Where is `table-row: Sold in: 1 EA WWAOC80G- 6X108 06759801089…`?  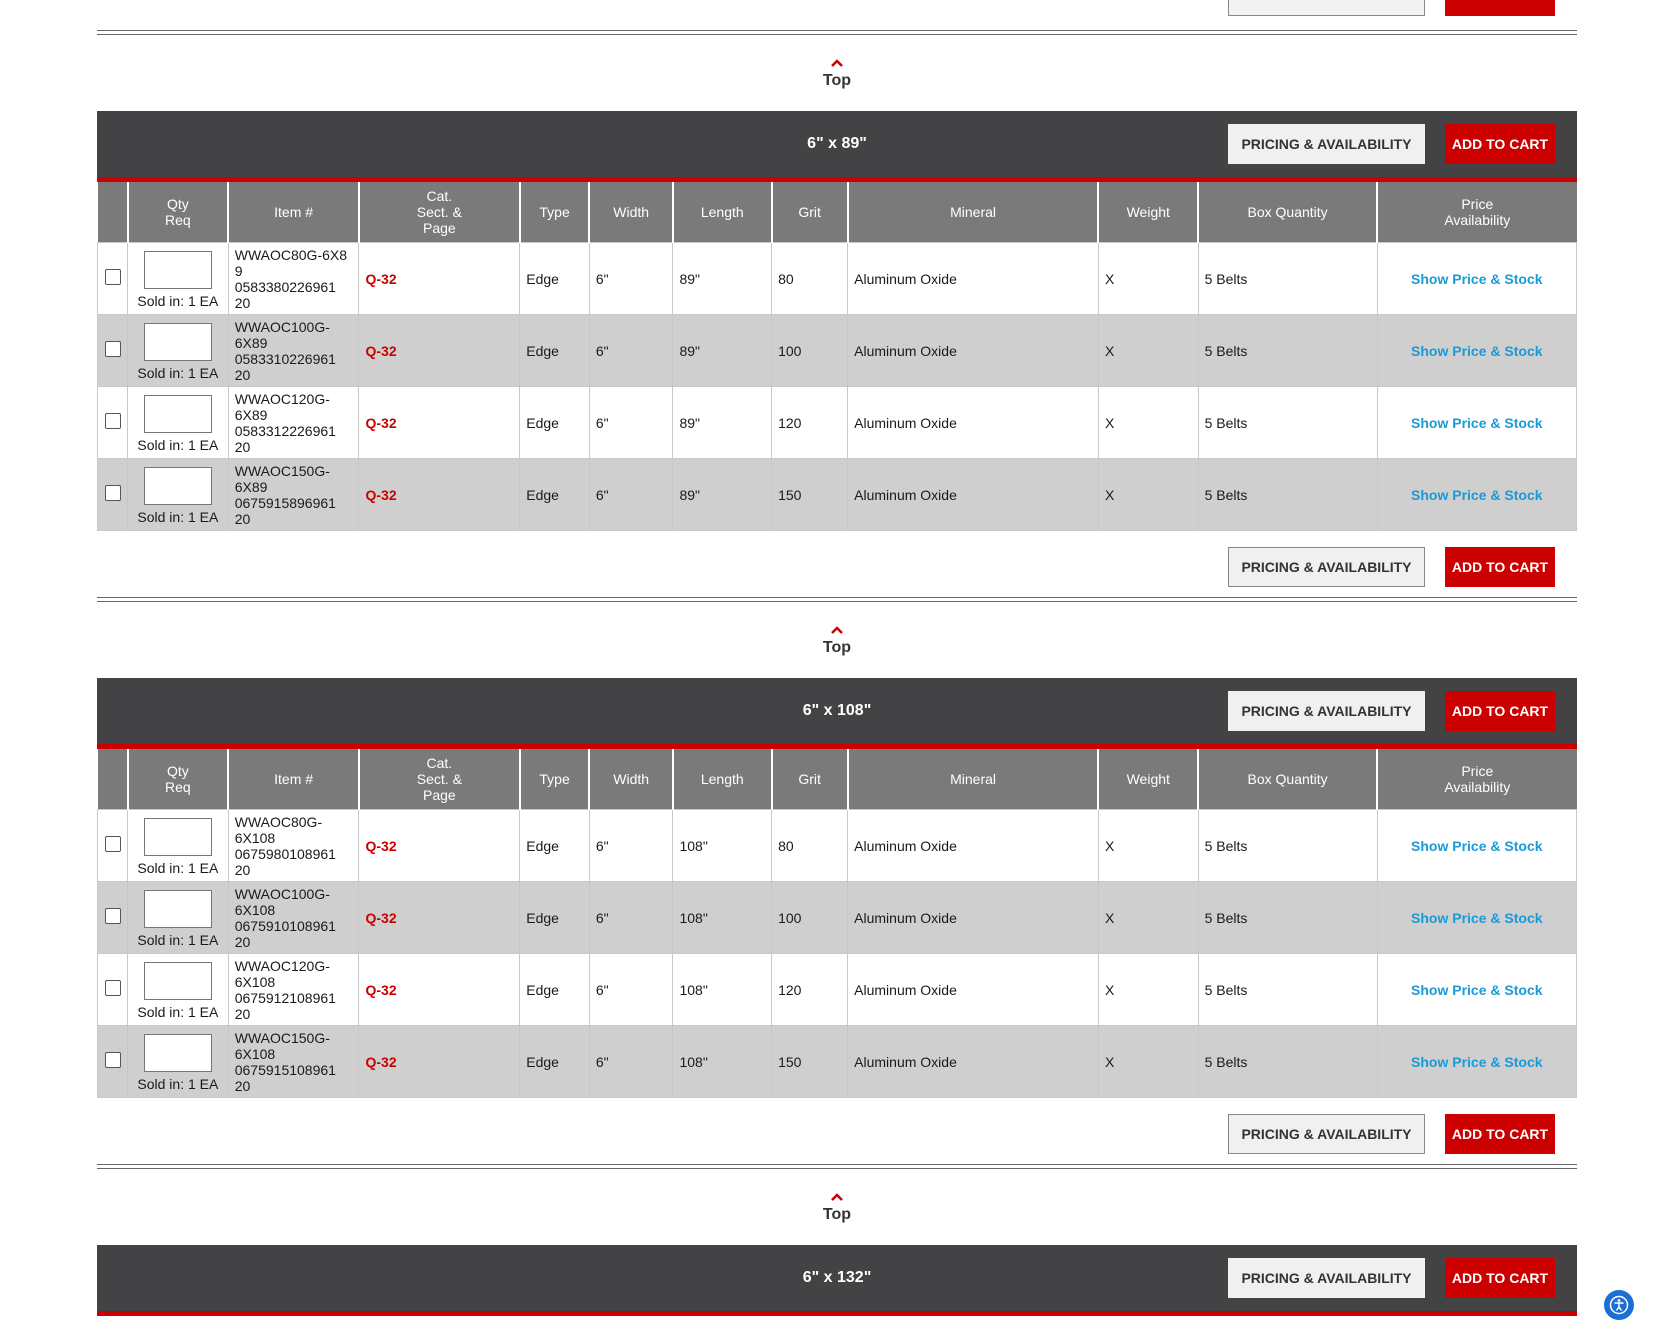
table-row: Sold in: 1 EA WWAOC80G- 6X108 06759801089… is located at coordinates (837, 845).